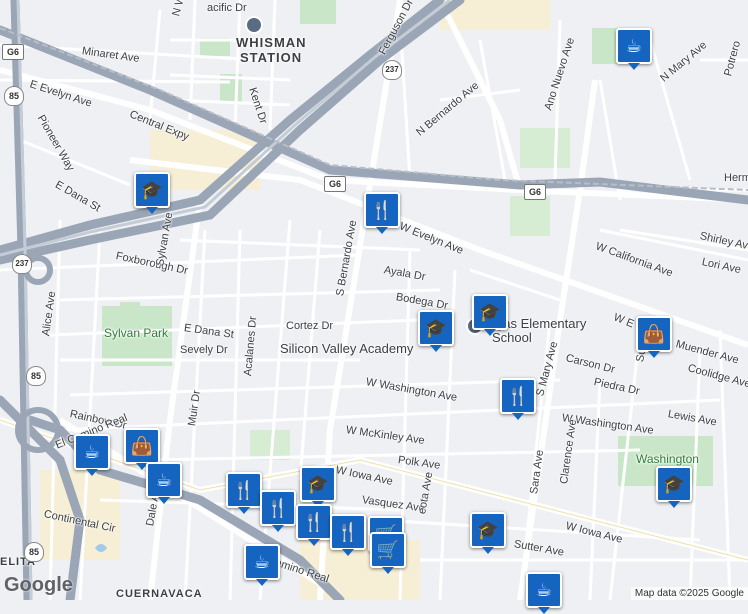  I want to click on street-label-cortez-dr: Cortez Dr, so click(310, 326).